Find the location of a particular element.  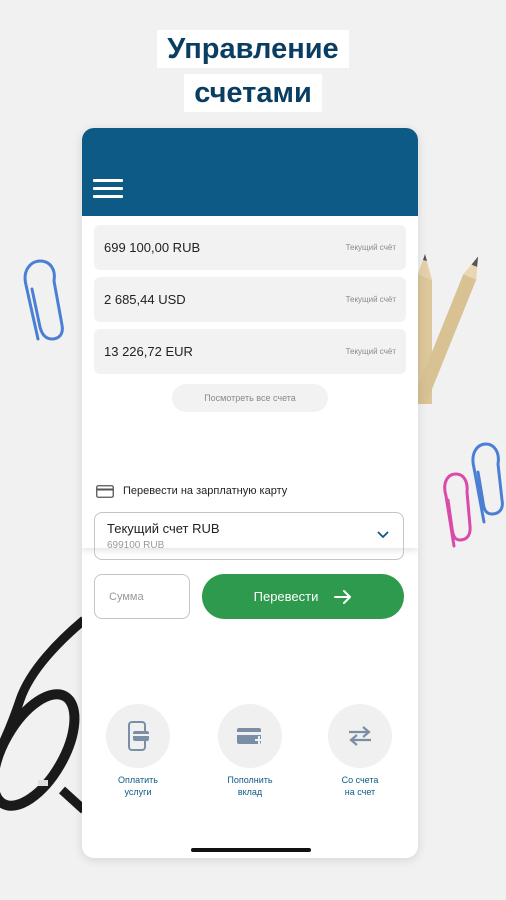

select-account-balance: 699100 RUB is located at coordinates (136, 545).